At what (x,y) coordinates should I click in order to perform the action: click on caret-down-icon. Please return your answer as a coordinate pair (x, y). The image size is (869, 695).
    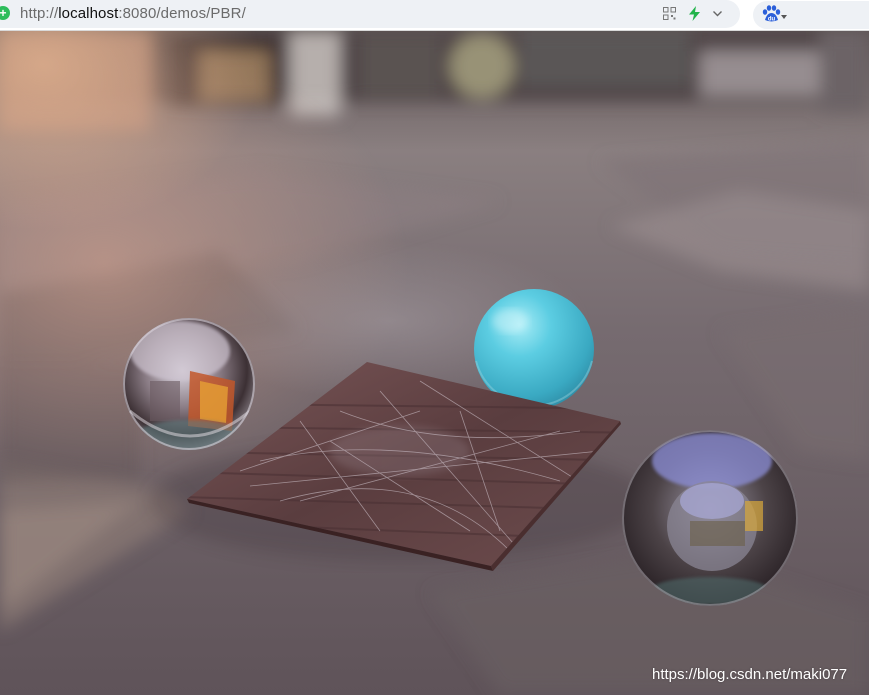
    Looking at the image, I should click on (784, 17).